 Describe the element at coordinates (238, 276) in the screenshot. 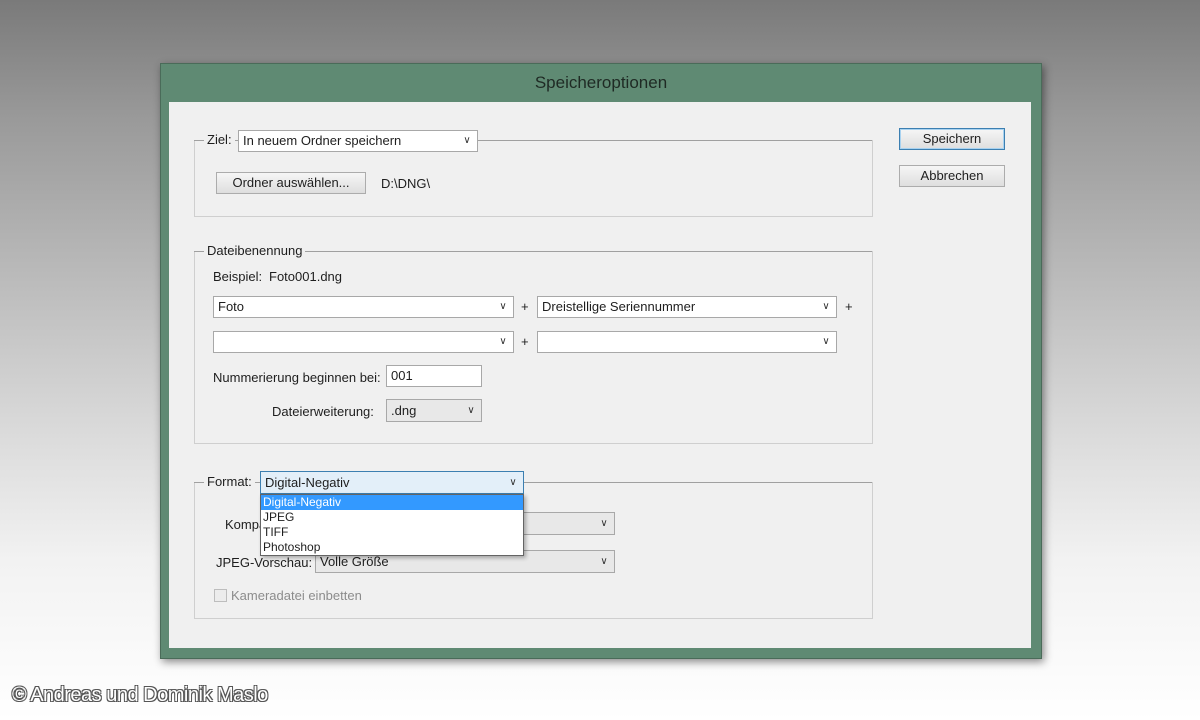

I see `example-label: Beispiel:` at that location.